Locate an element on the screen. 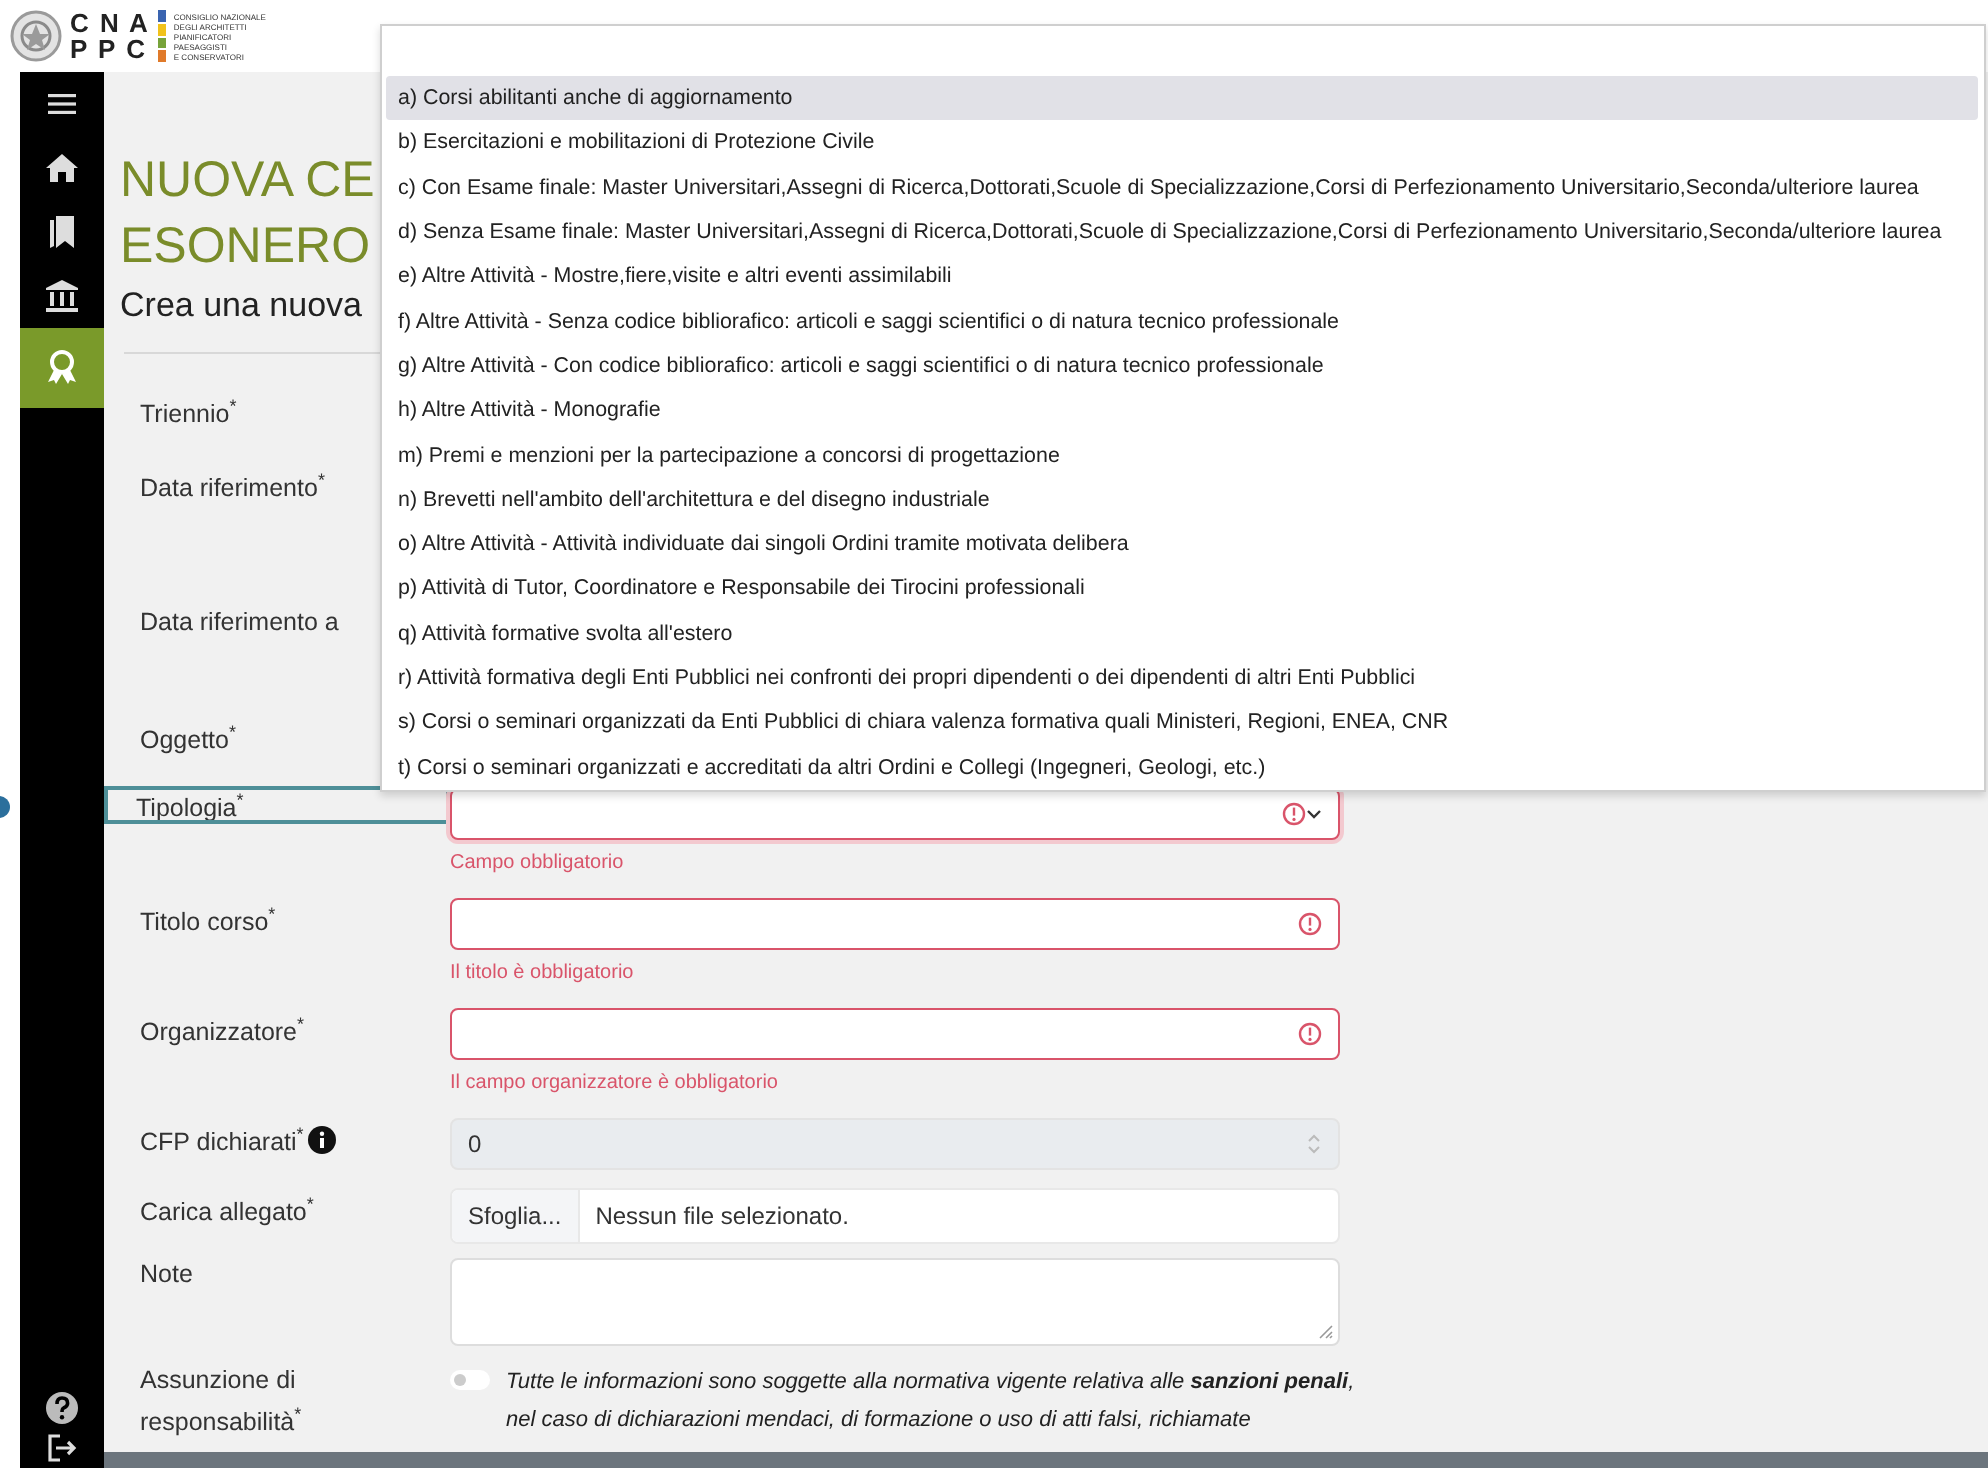  dropdown-option: n) Brevetti nell'ambito dell'architettura e del disegno industriale is located at coordinates (1182, 499).